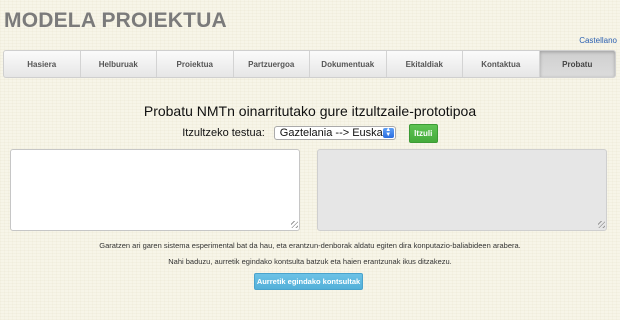  Describe the element at coordinates (195, 64) in the screenshot. I see `nav-item-proiektua: Proiektua` at that location.